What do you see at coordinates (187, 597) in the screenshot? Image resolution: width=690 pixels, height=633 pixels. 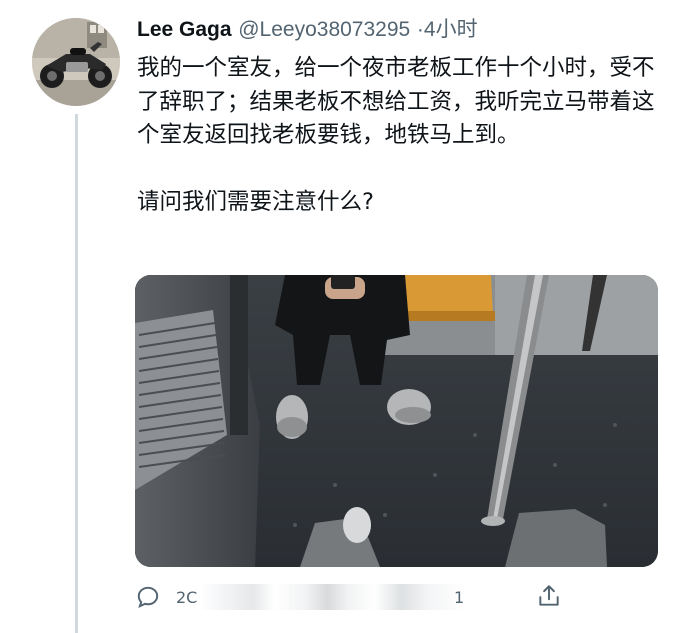 I see `reply-count: 2C` at bounding box center [187, 597].